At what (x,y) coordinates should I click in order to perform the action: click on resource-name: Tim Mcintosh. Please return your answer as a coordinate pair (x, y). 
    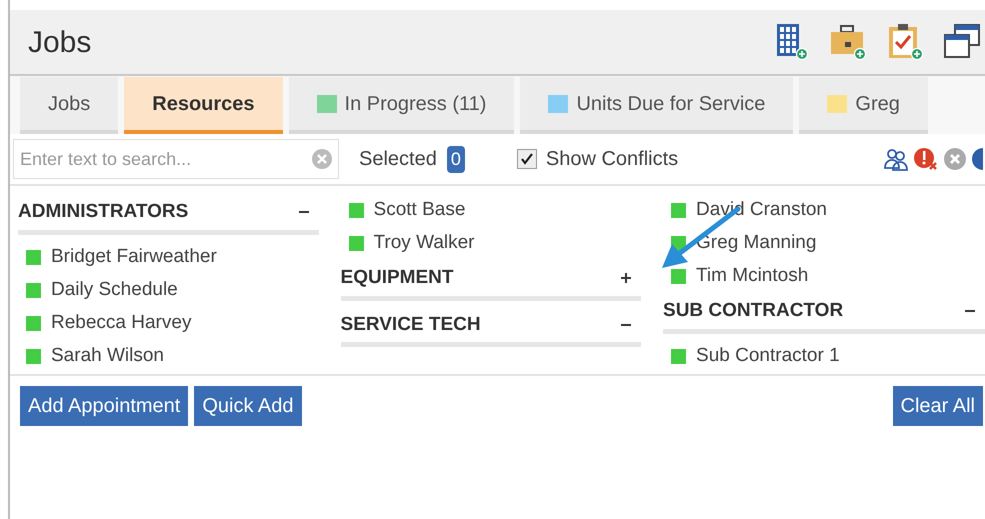
    Looking at the image, I should click on (752, 276).